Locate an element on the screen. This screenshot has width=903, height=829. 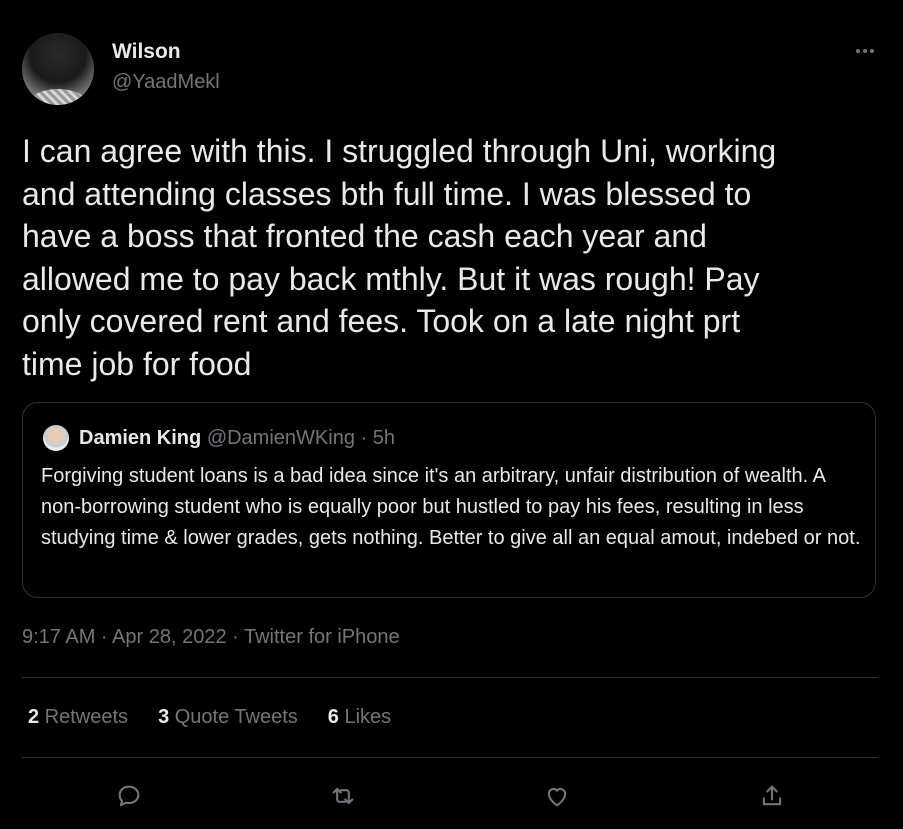
quote-author-handle: @DamienWKing is located at coordinates (280, 438).